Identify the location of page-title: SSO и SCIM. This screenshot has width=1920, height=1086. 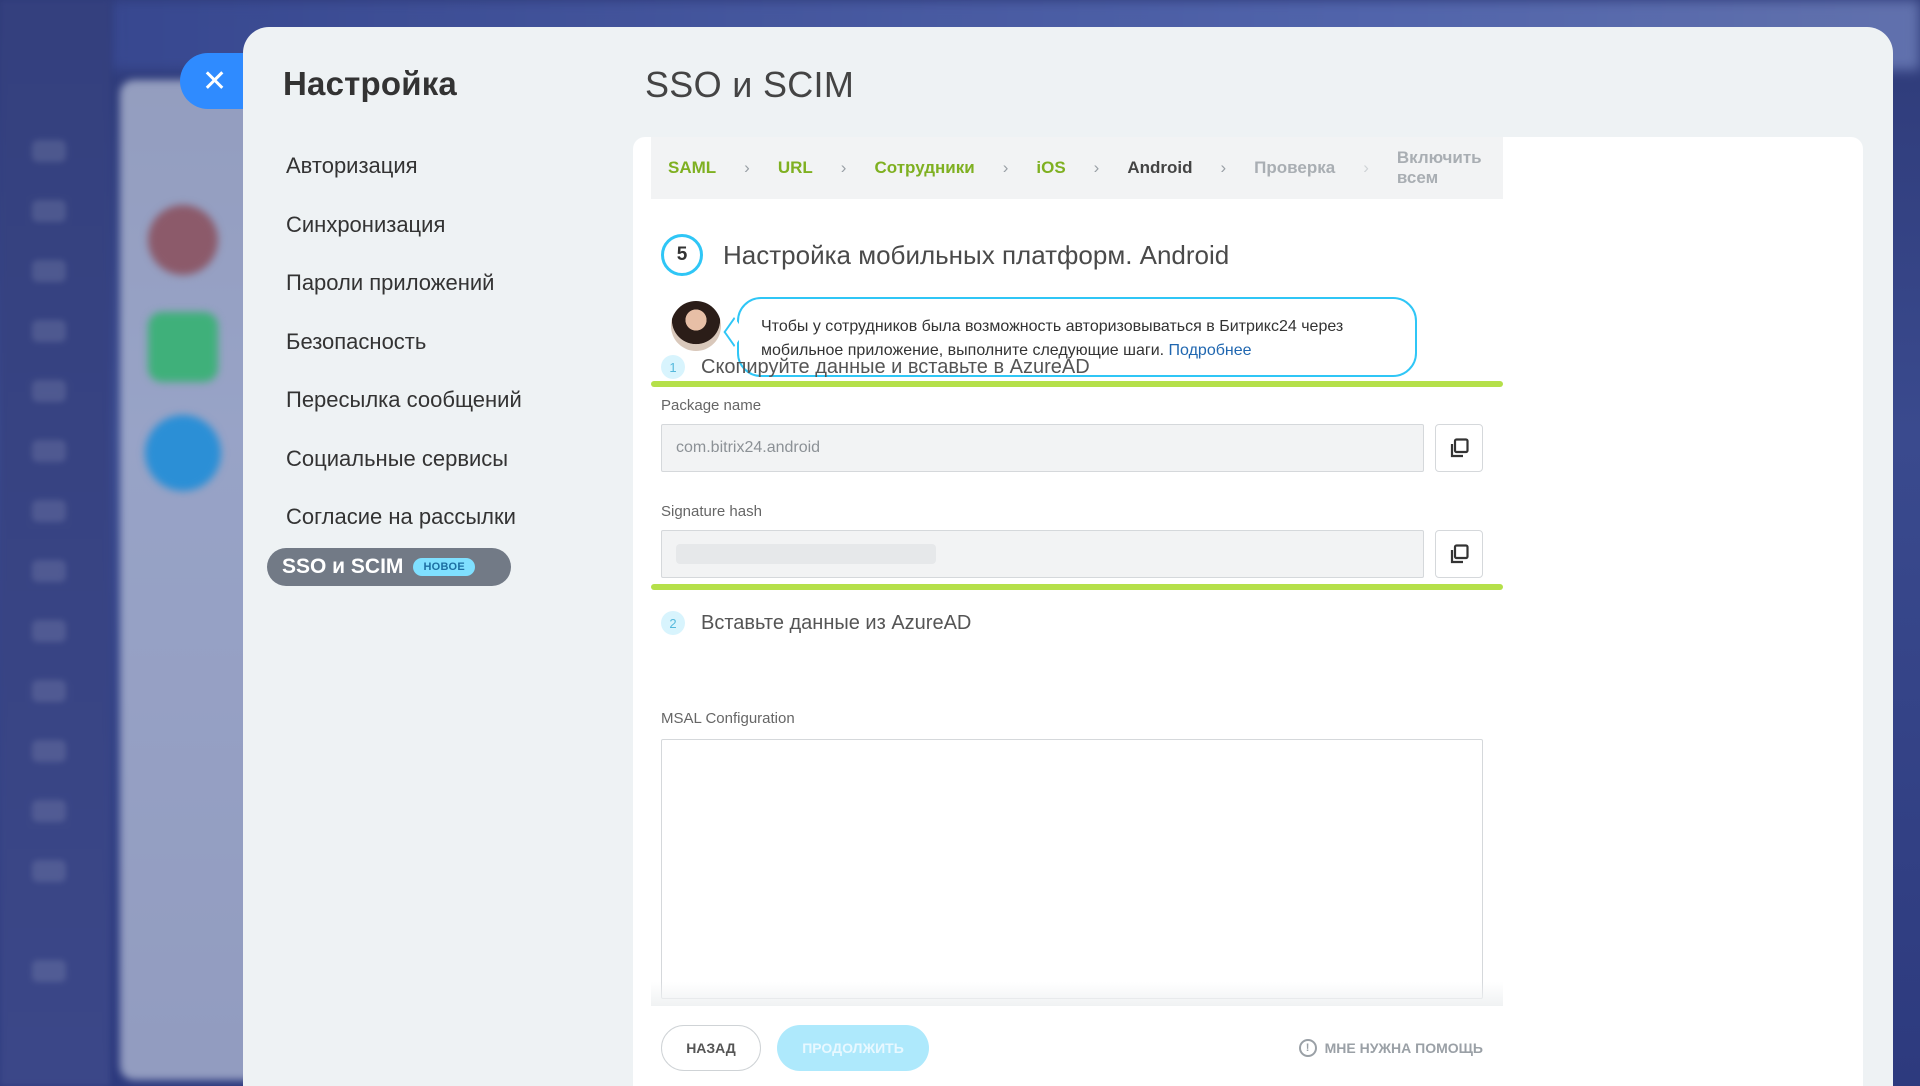
(750, 84).